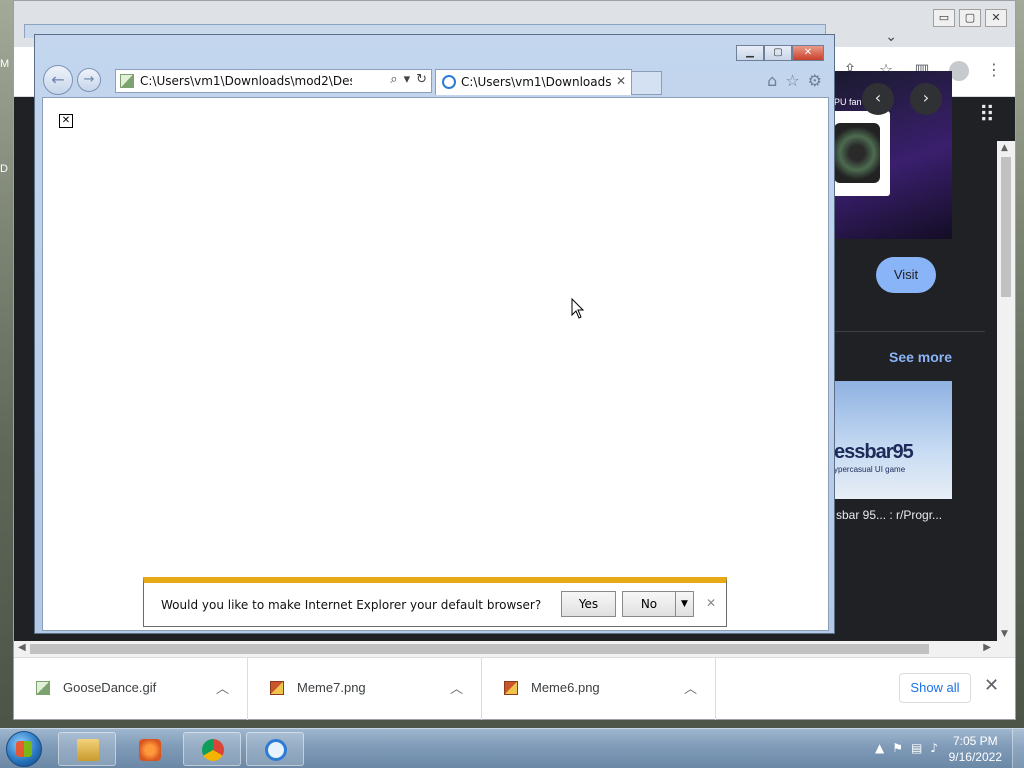 This screenshot has height=768, width=1024. What do you see at coordinates (1006, 391) in the screenshot?
I see `vertical-scrollbar: ▲ ▼` at bounding box center [1006, 391].